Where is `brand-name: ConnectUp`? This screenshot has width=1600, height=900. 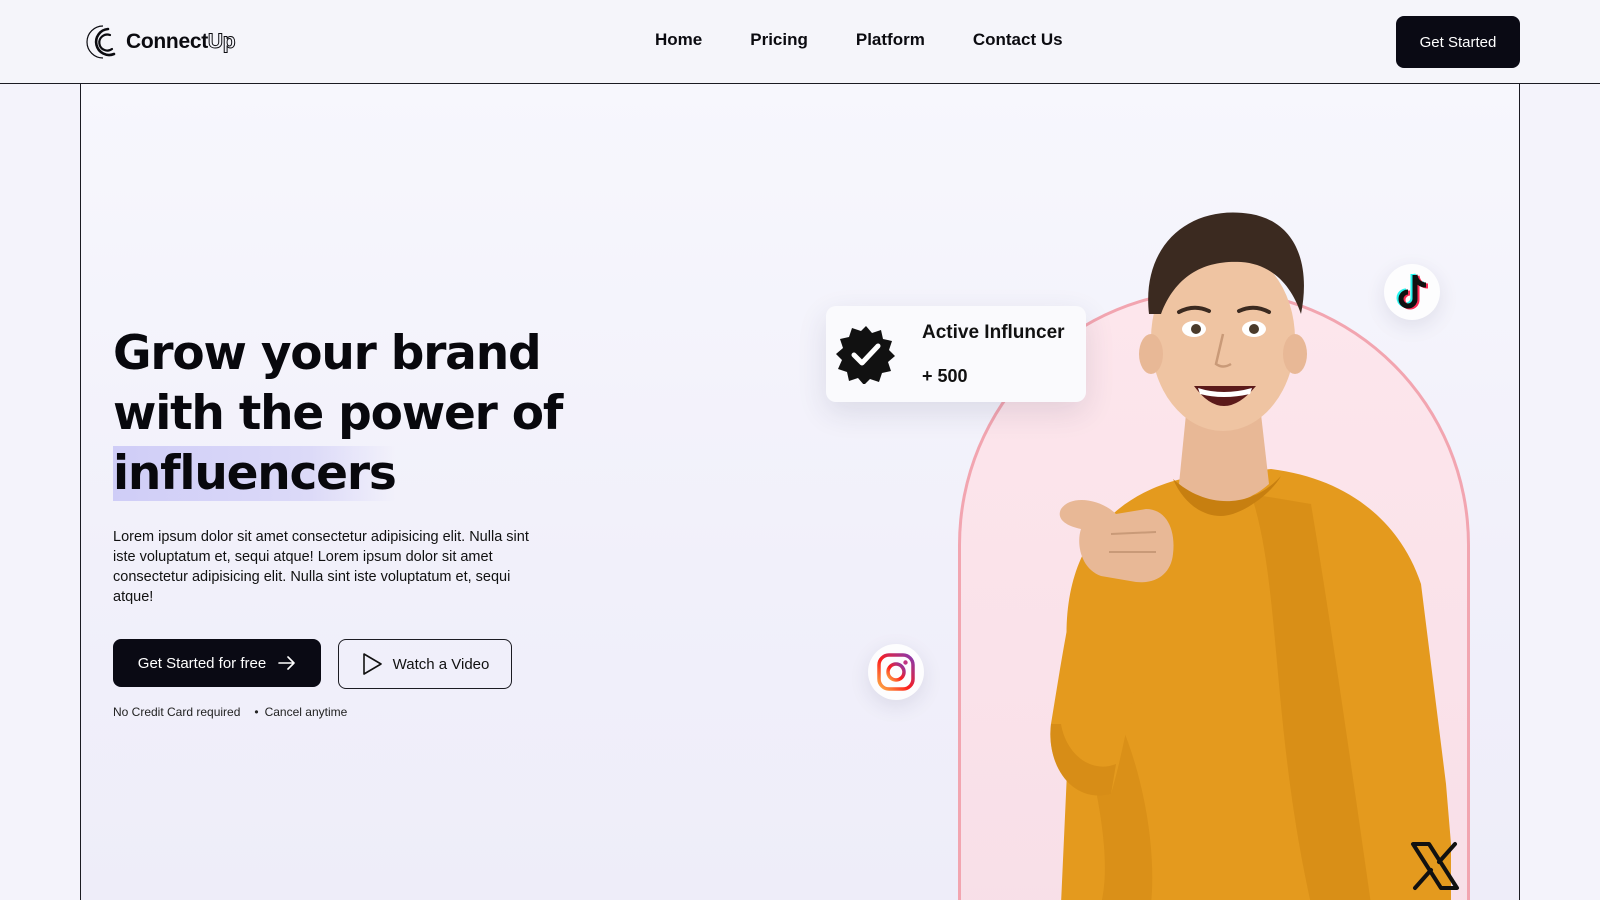 brand-name: ConnectUp is located at coordinates (181, 42).